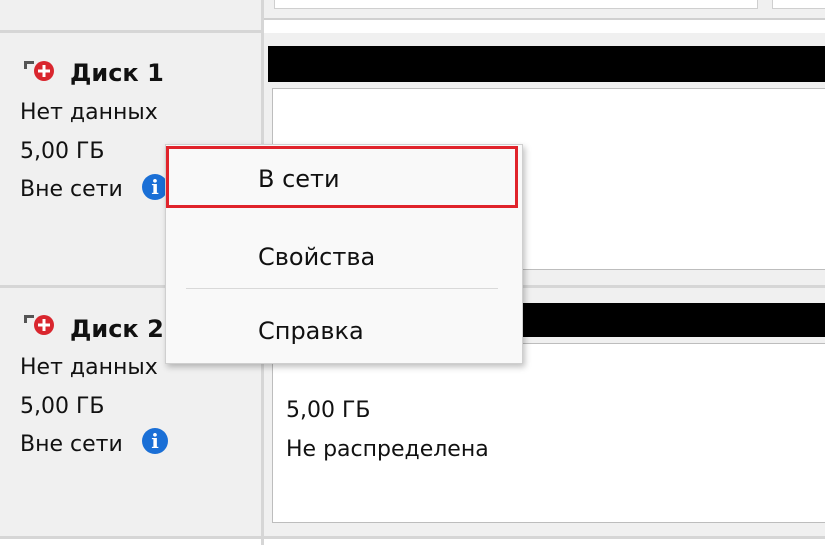 The width and height of the screenshot is (825, 545). I want to click on menu-item-highlight, so click(342, 177).